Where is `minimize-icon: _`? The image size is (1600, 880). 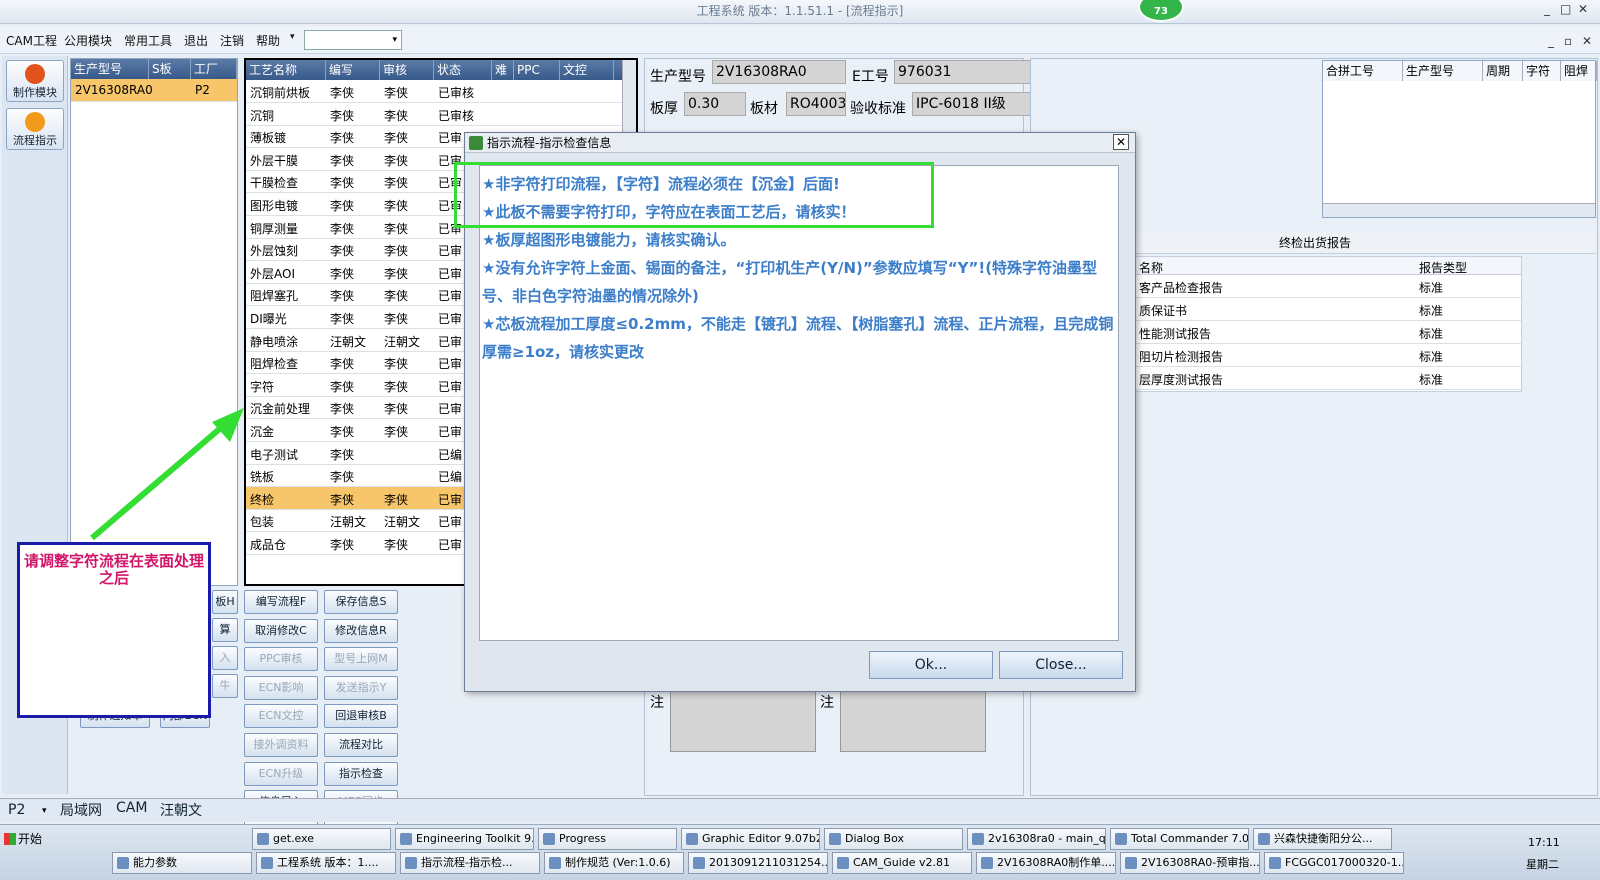 minimize-icon: _ is located at coordinates (1547, 9).